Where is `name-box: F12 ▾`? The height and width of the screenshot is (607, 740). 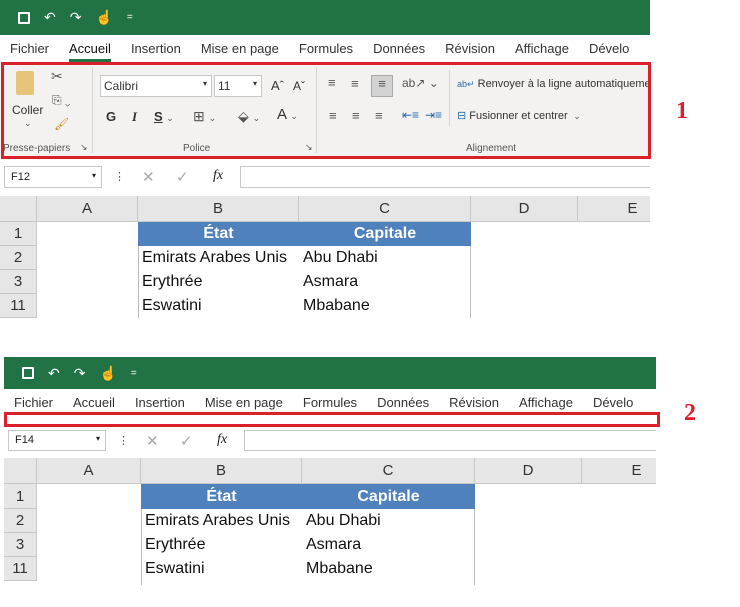
name-box: F12 ▾ is located at coordinates (53, 177).